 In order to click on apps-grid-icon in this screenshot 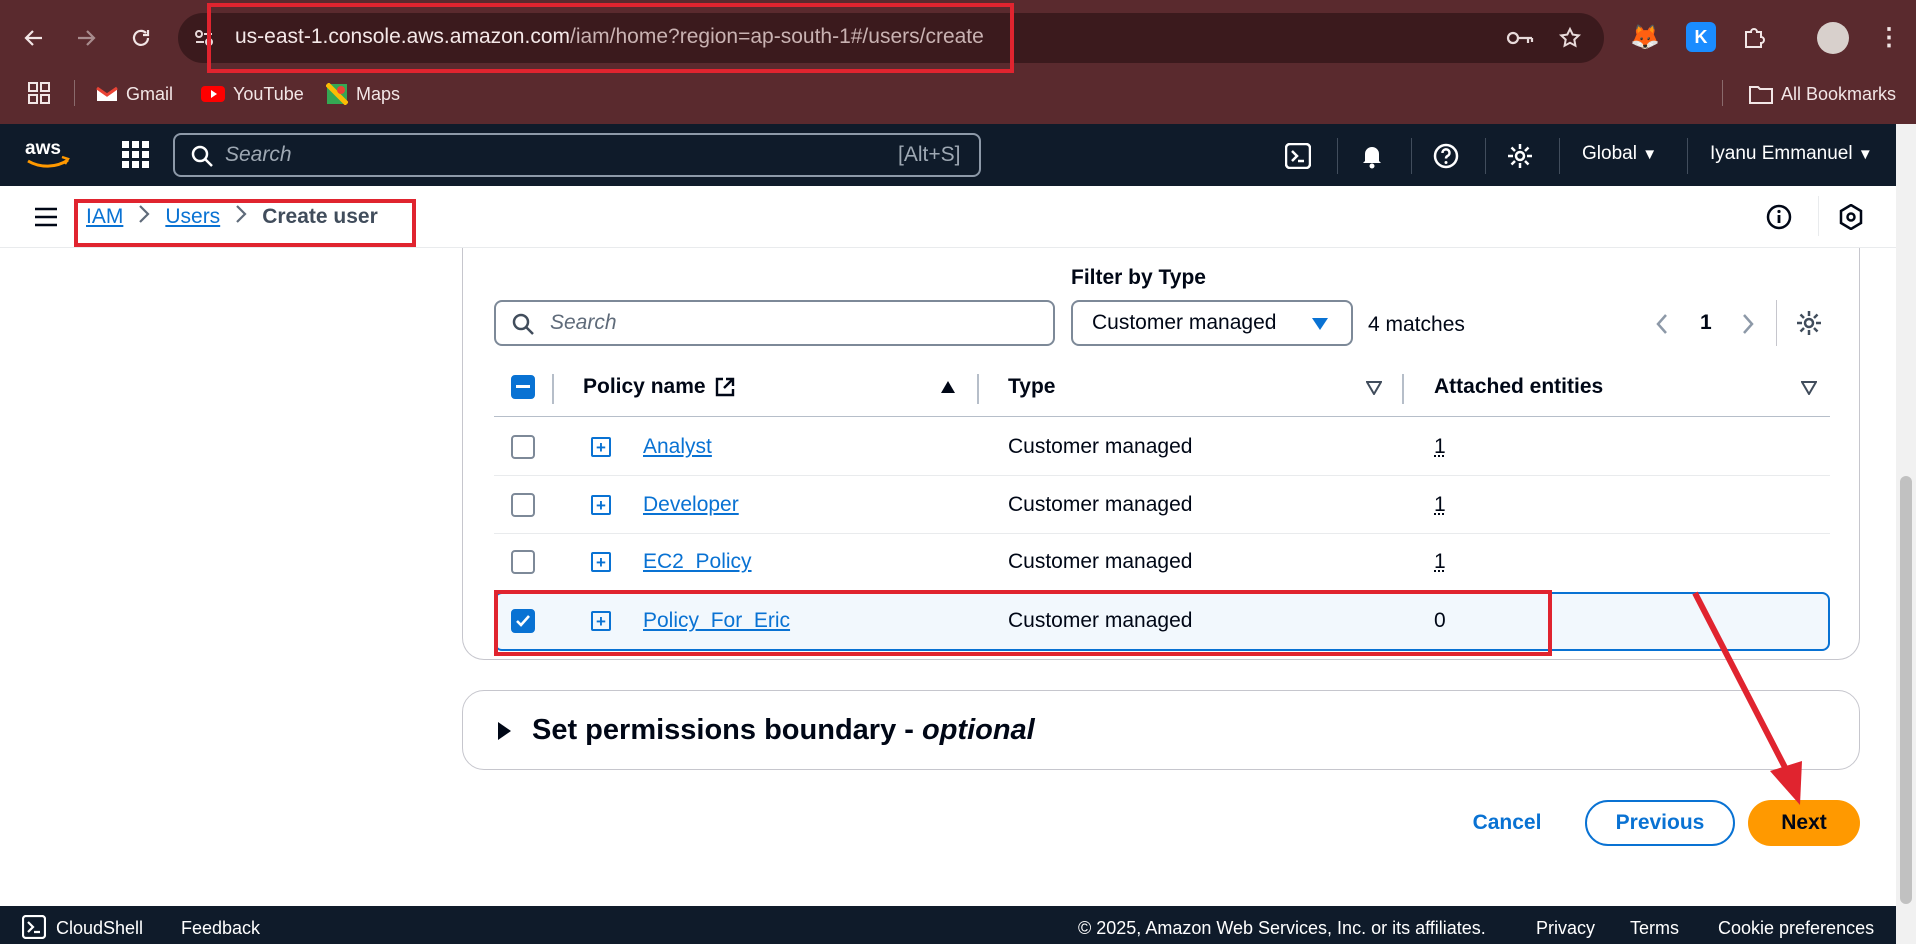, I will do `click(39, 95)`.